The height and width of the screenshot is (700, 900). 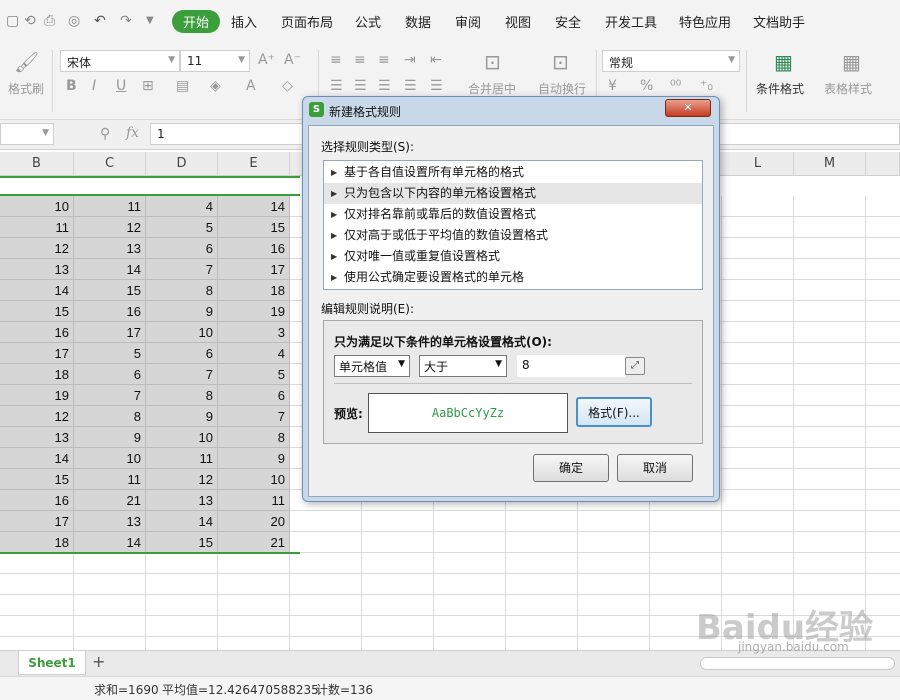 What do you see at coordinates (492, 88) in the screenshot?
I see `merge-center-label: 合并居中` at bounding box center [492, 88].